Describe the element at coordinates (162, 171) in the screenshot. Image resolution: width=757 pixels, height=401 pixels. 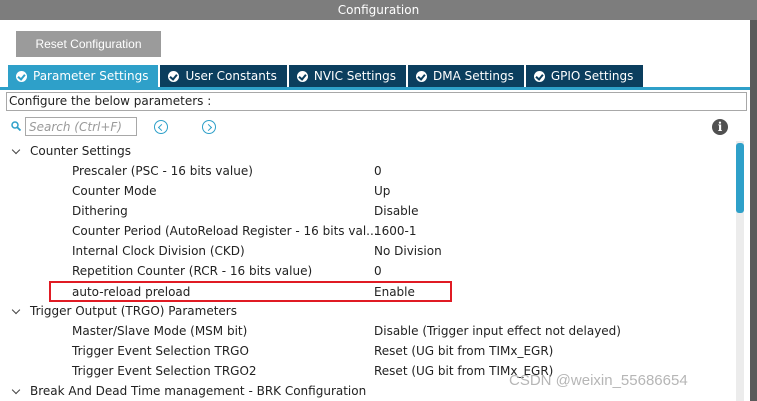
I see `param-label: Prescaler (PSC - 16 bits value)` at that location.